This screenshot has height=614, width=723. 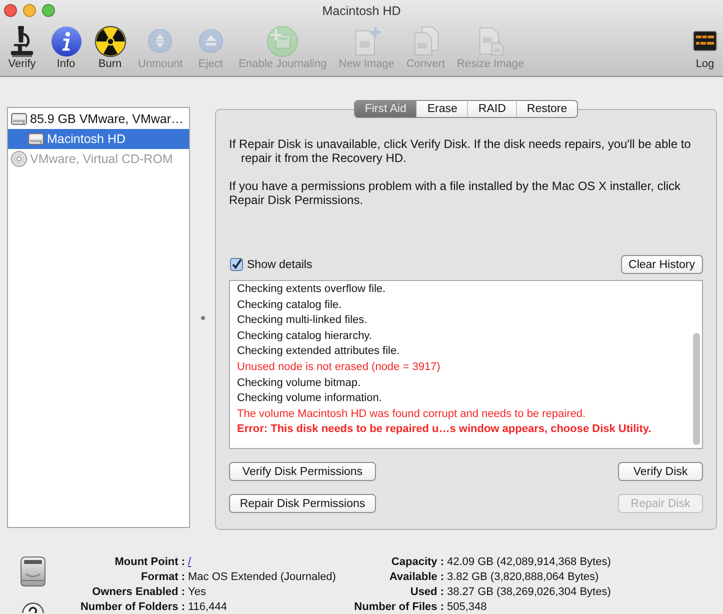 I want to click on log-line: The volume Macintosh HD was found corrupt and needs to be repaired., so click(x=412, y=414).